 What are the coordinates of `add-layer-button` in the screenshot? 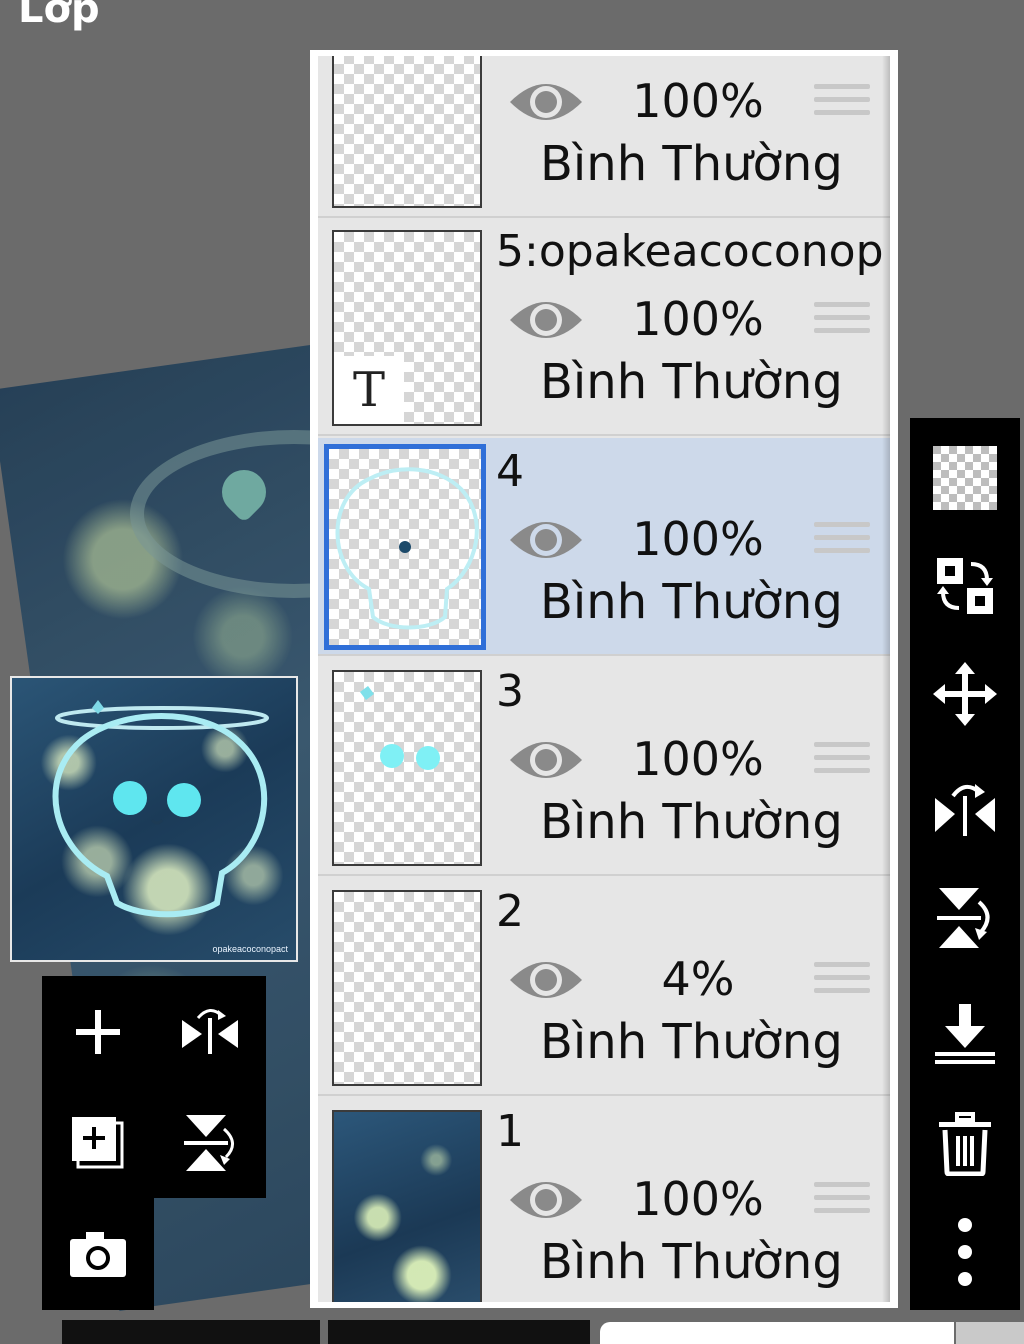 It's located at (98, 1031).